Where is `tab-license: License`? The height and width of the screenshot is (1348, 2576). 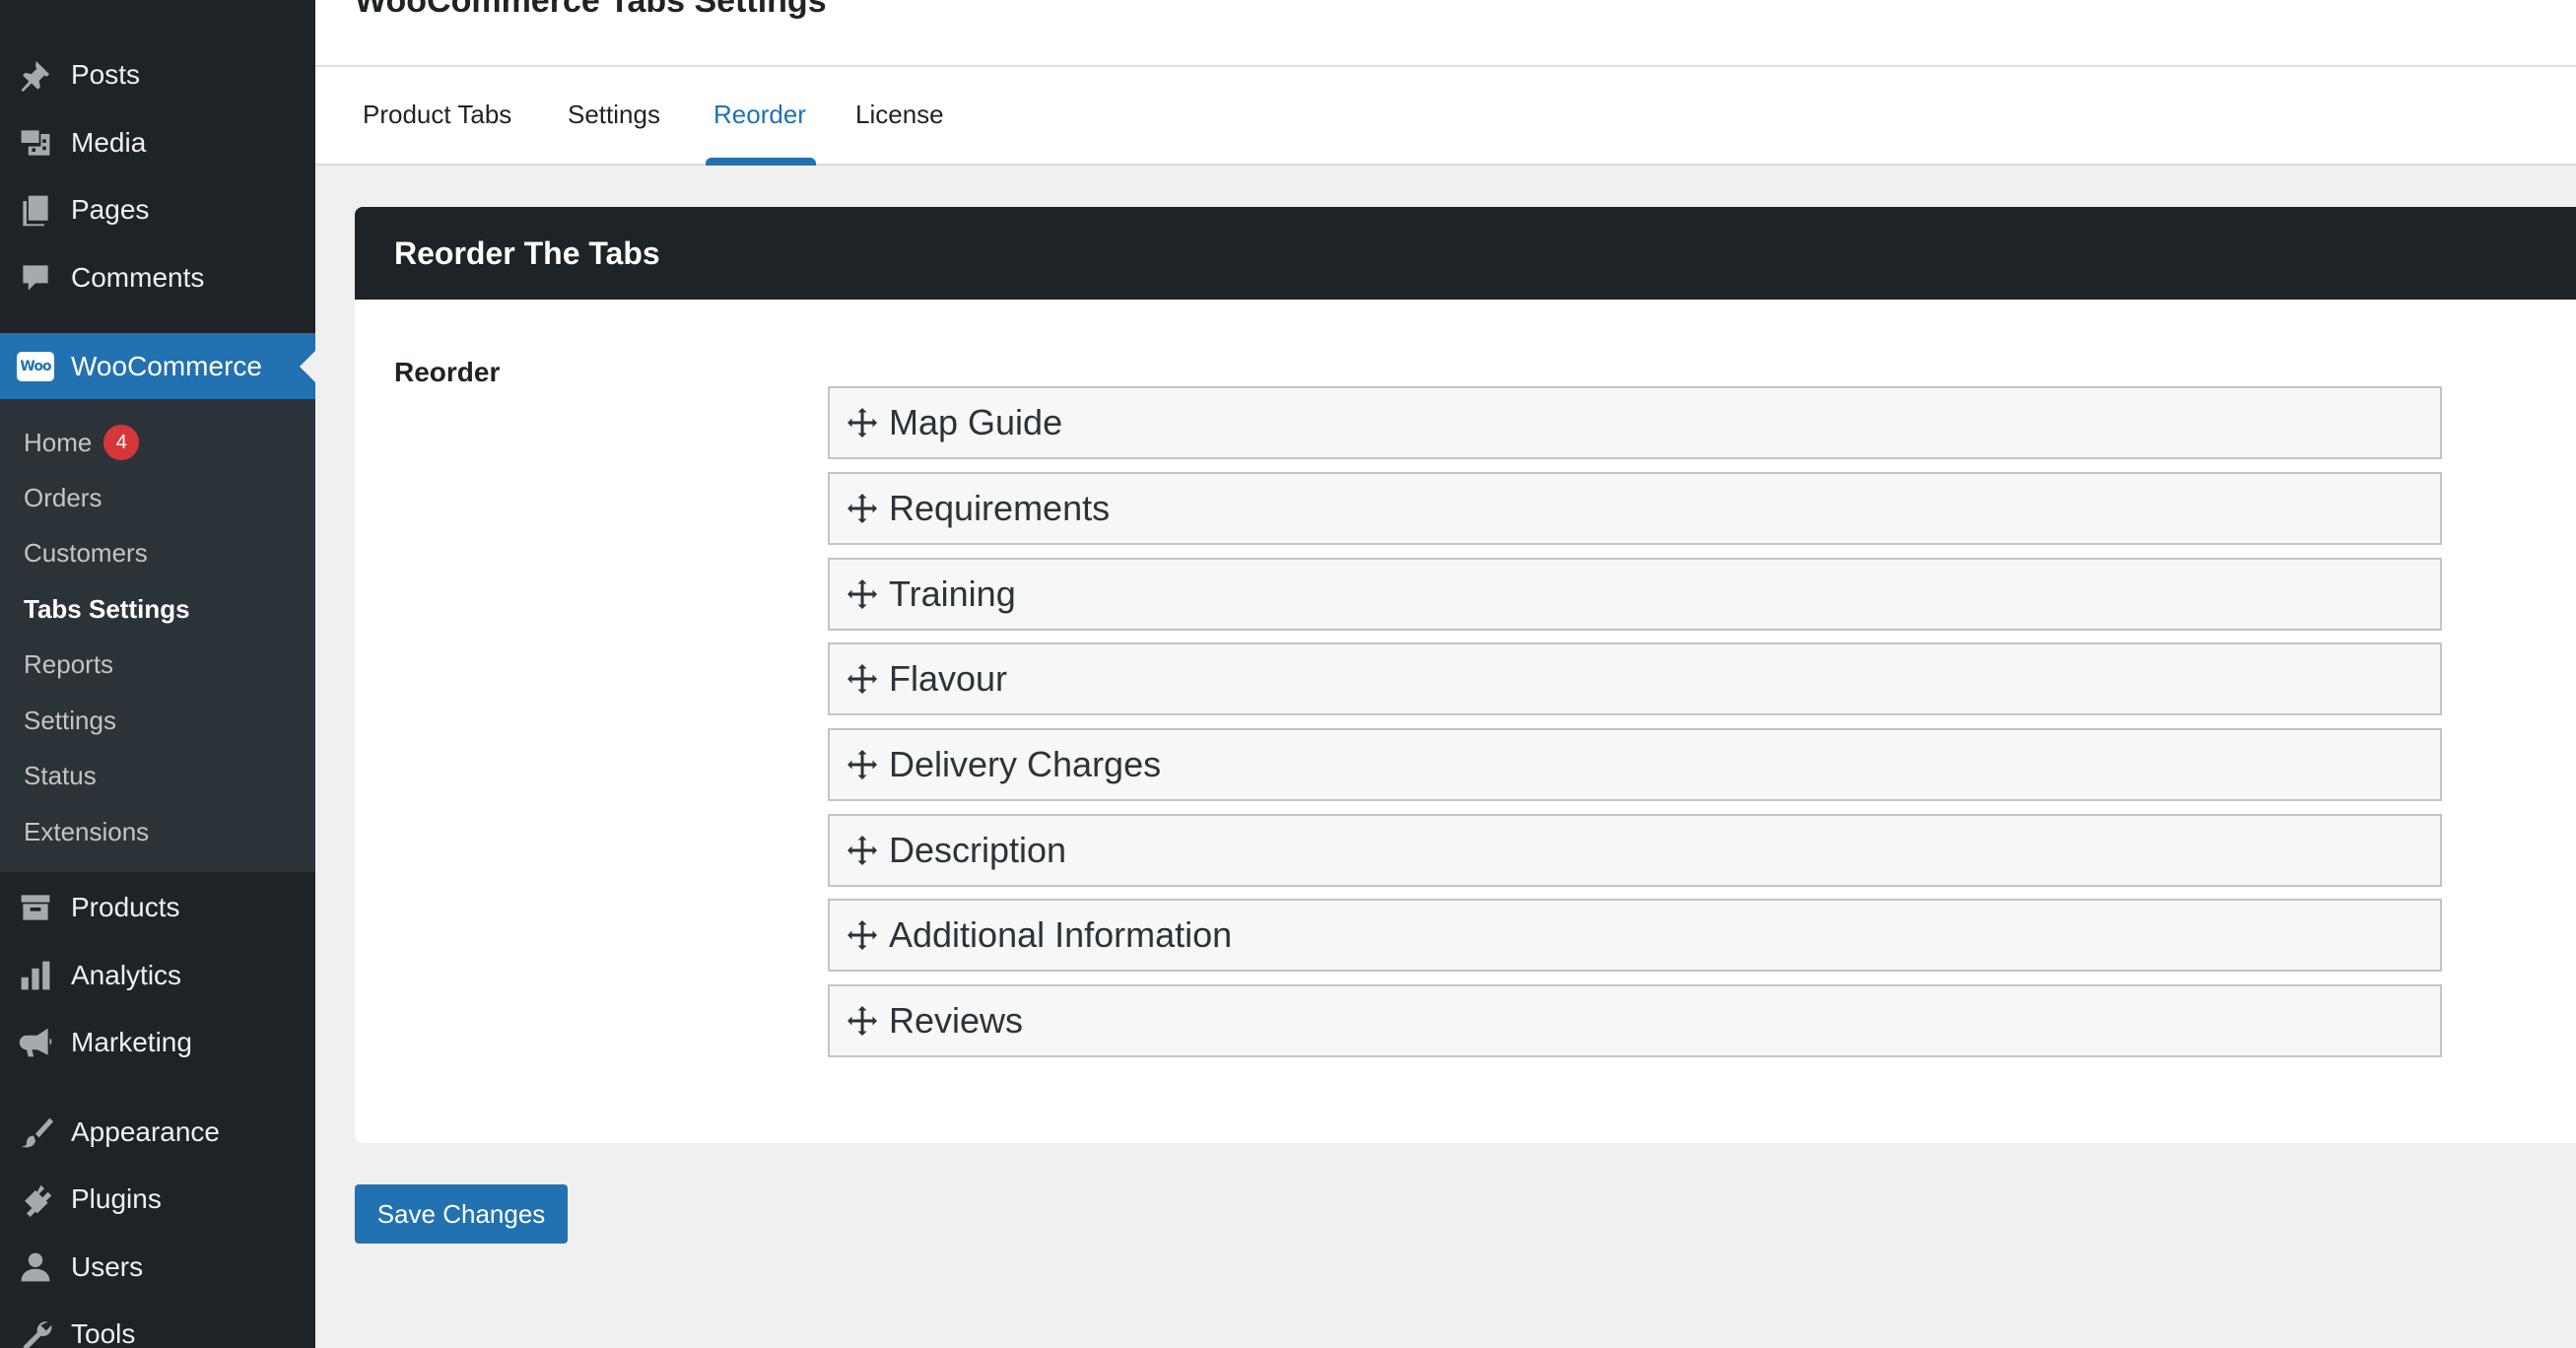
tab-license: License is located at coordinates (899, 114).